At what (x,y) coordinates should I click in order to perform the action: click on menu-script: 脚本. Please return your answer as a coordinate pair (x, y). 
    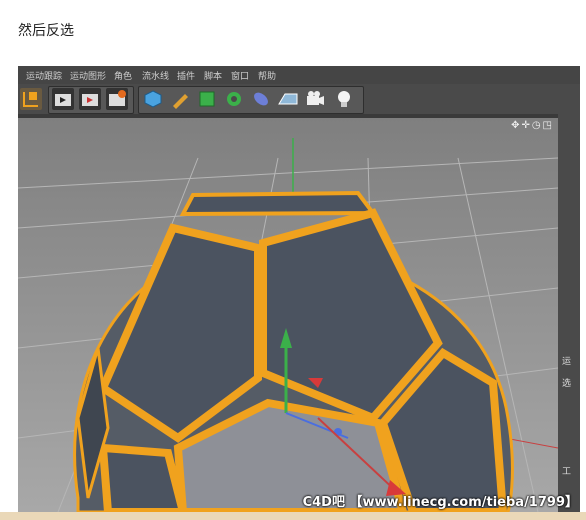
    Looking at the image, I should click on (213, 75).